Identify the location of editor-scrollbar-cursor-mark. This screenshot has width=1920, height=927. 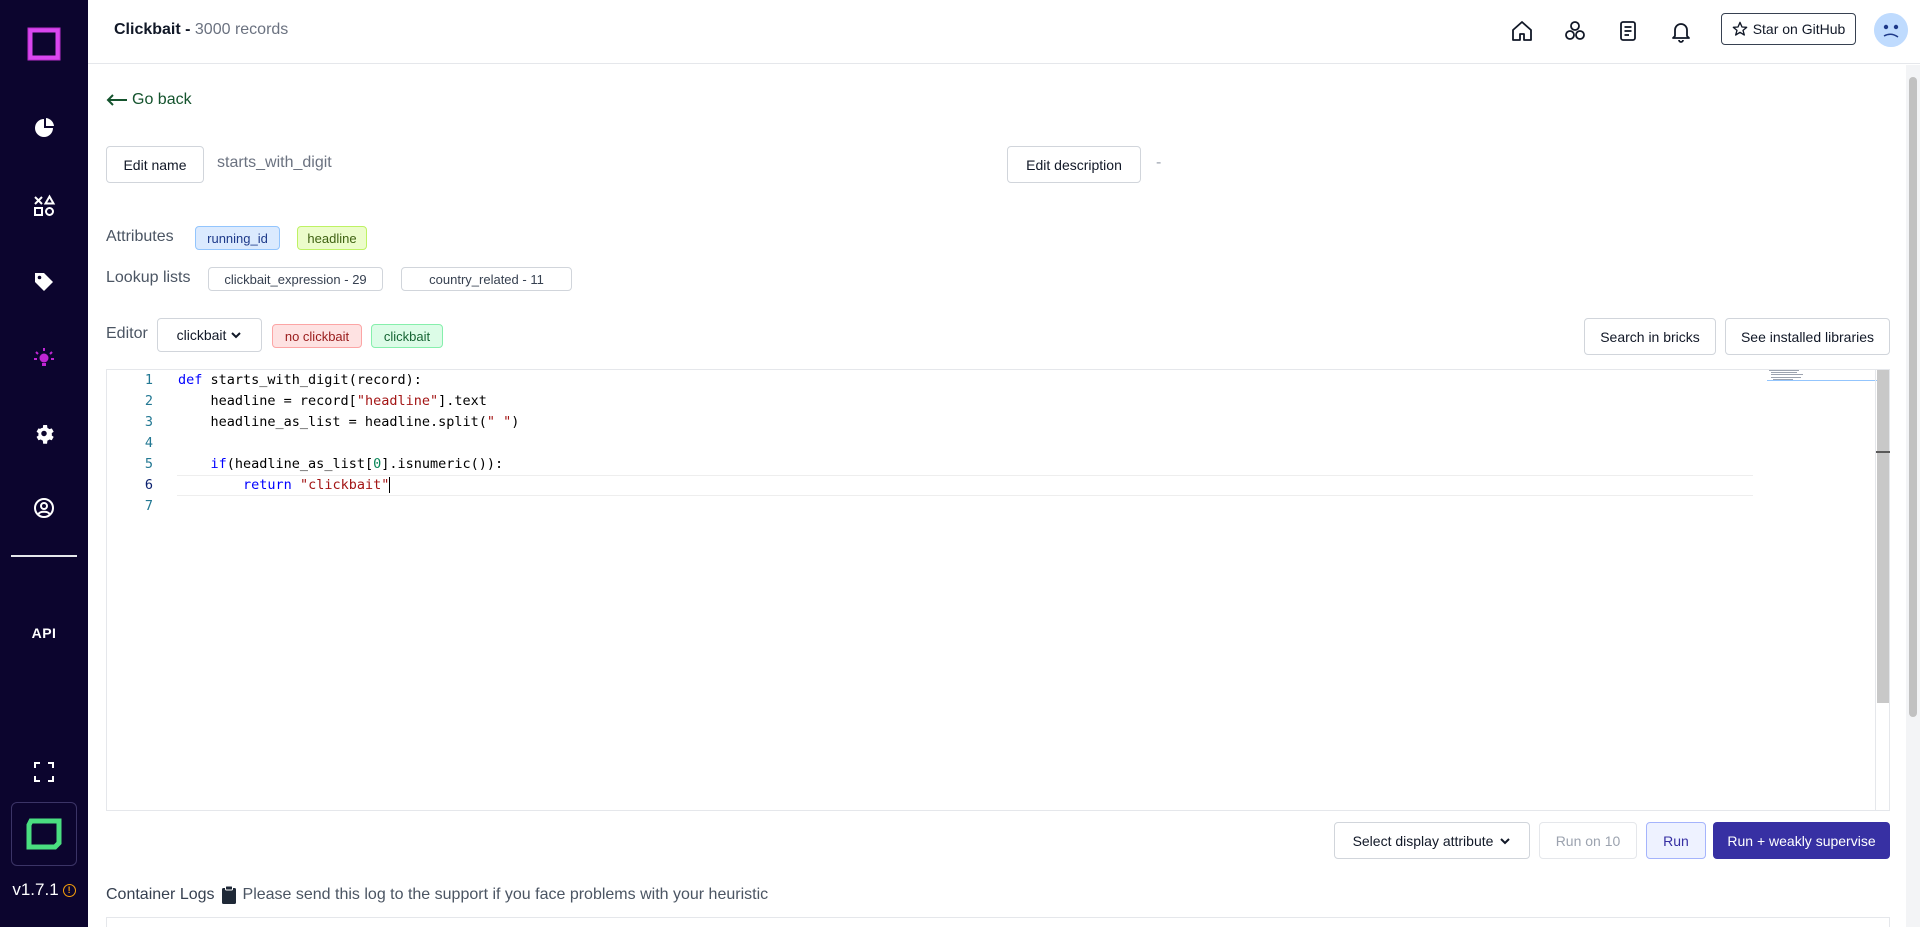
(1883, 452).